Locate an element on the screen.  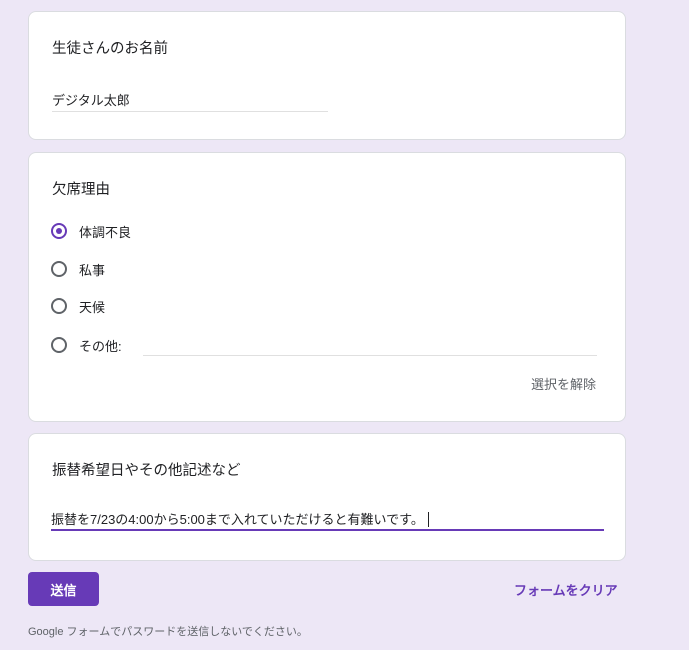
note-answer-input: 振替を7/23の4:00から5:00まで入れていただけると有難いです。 is located at coordinates (327, 517).